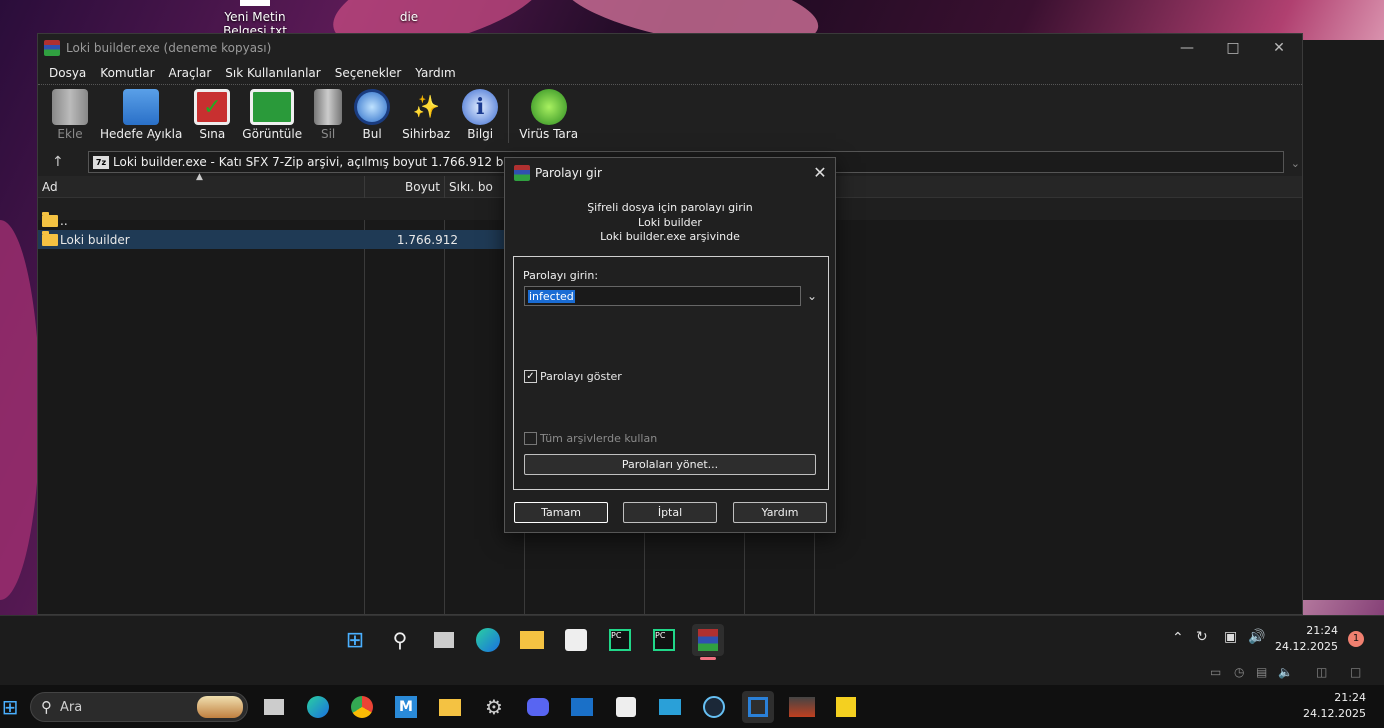 The image size is (1384, 728). What do you see at coordinates (426, 107) in the screenshot?
I see `wizard-wand-icon: ✨` at bounding box center [426, 107].